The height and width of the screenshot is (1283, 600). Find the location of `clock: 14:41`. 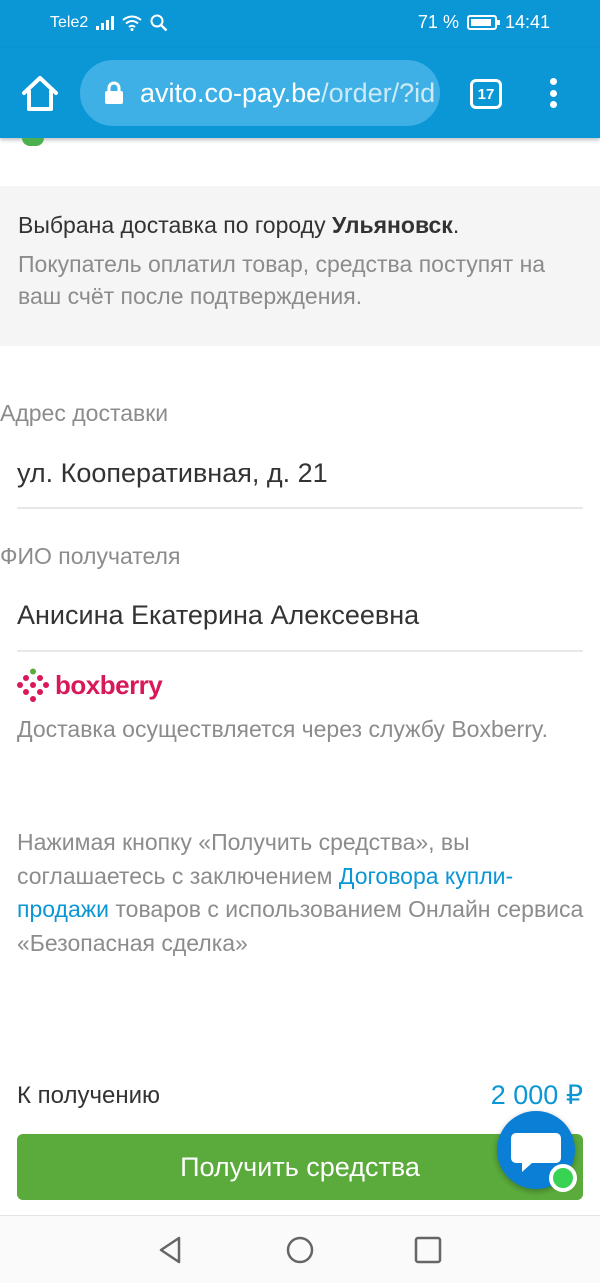

clock: 14:41 is located at coordinates (527, 22).